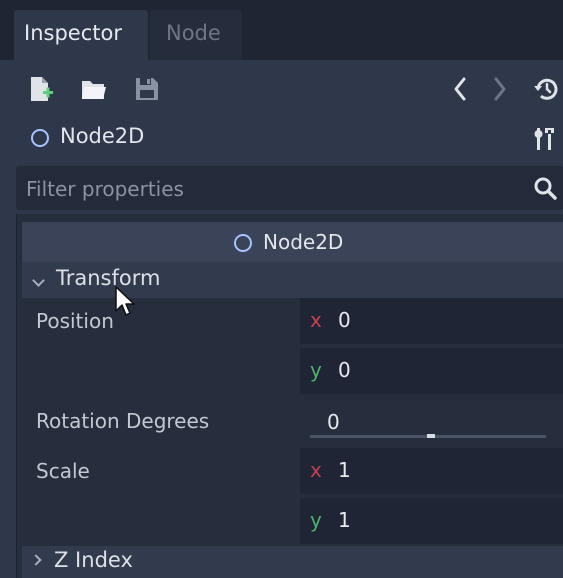  Describe the element at coordinates (546, 139) in the screenshot. I see `tools-icon` at that location.